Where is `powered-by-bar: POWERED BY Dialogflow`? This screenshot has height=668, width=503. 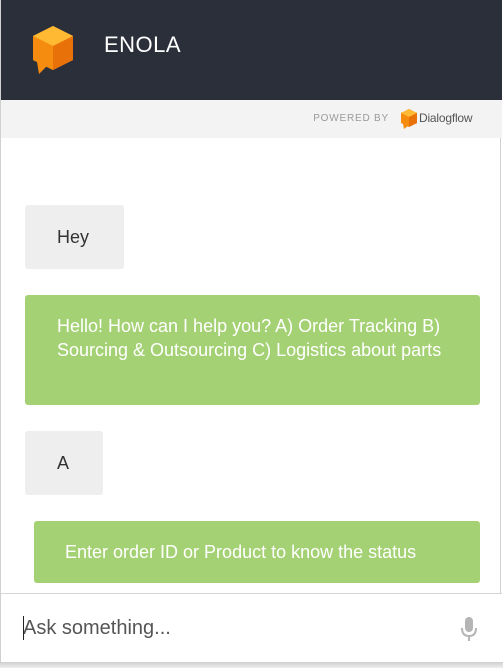
powered-by-bar: POWERED BY Dialogflow is located at coordinates (251, 119).